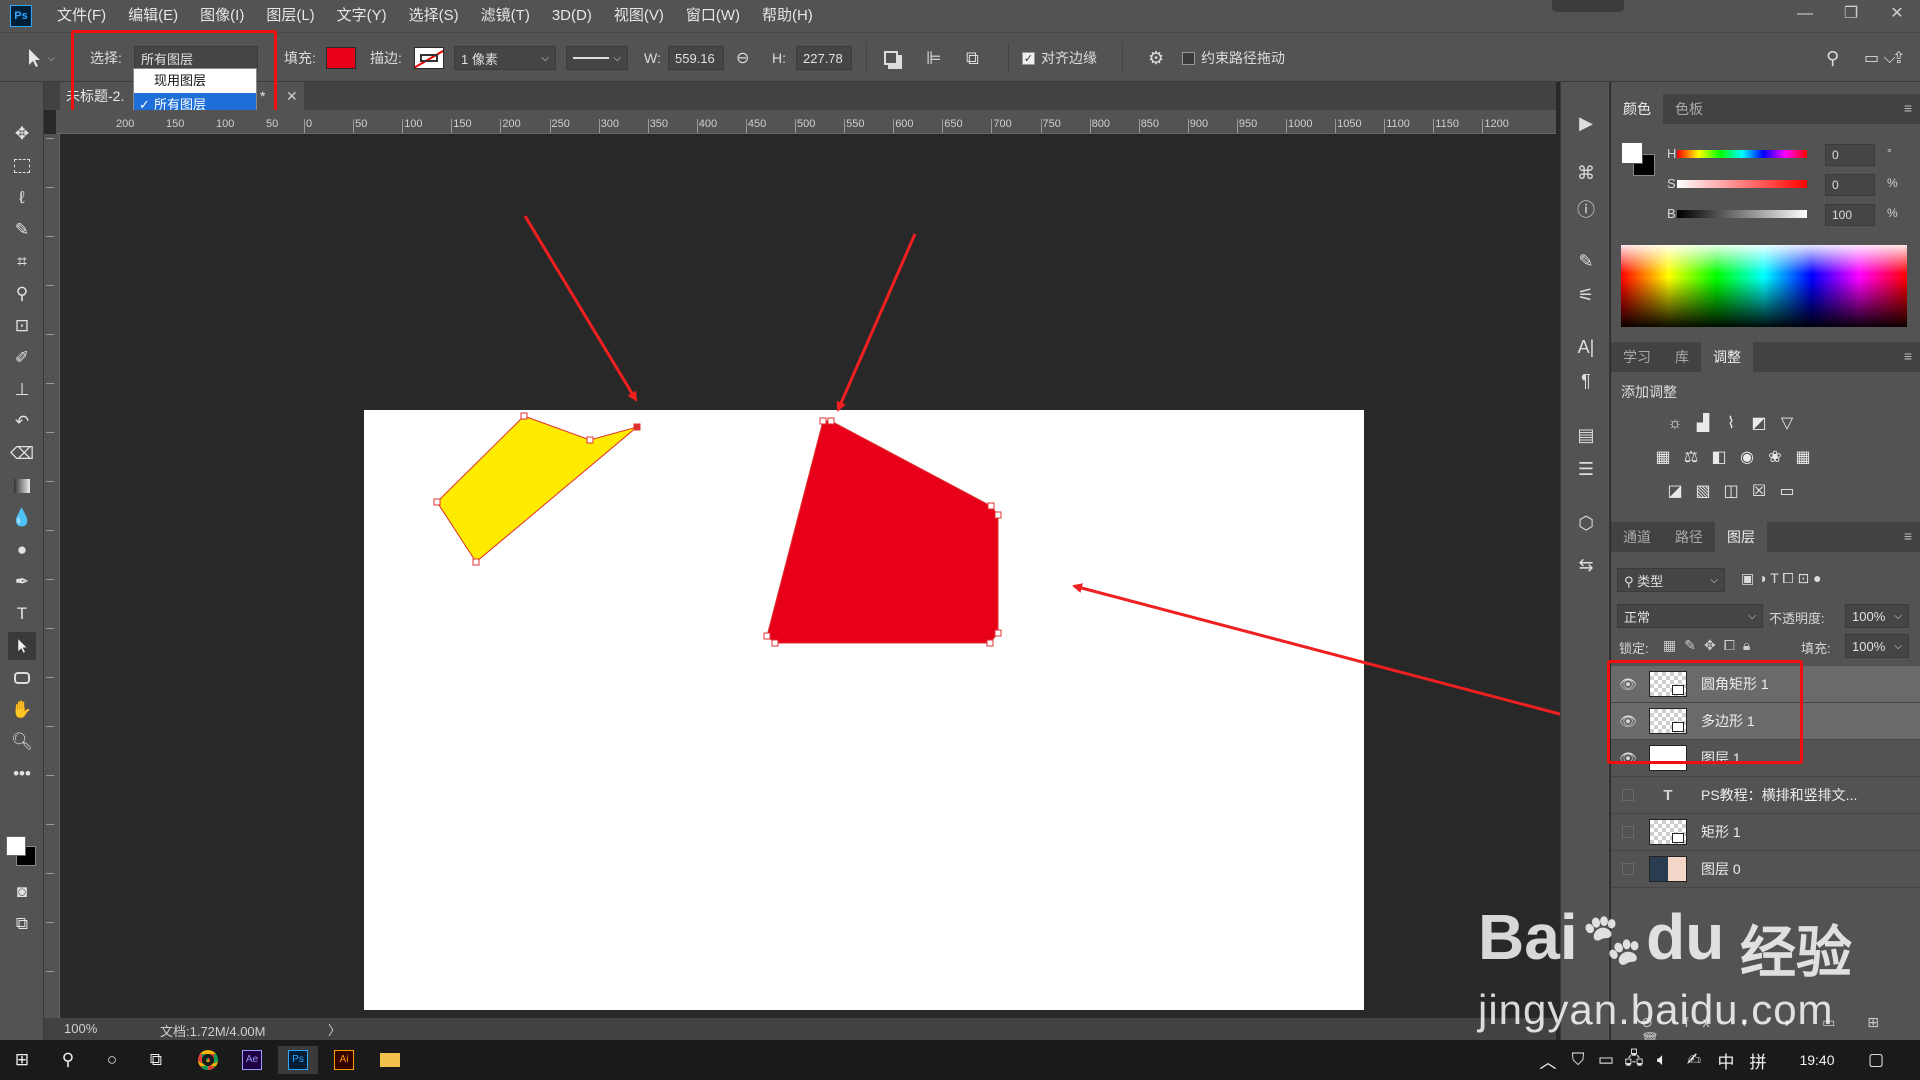  I want to click on menu-type: 文字(Y), so click(362, 16).